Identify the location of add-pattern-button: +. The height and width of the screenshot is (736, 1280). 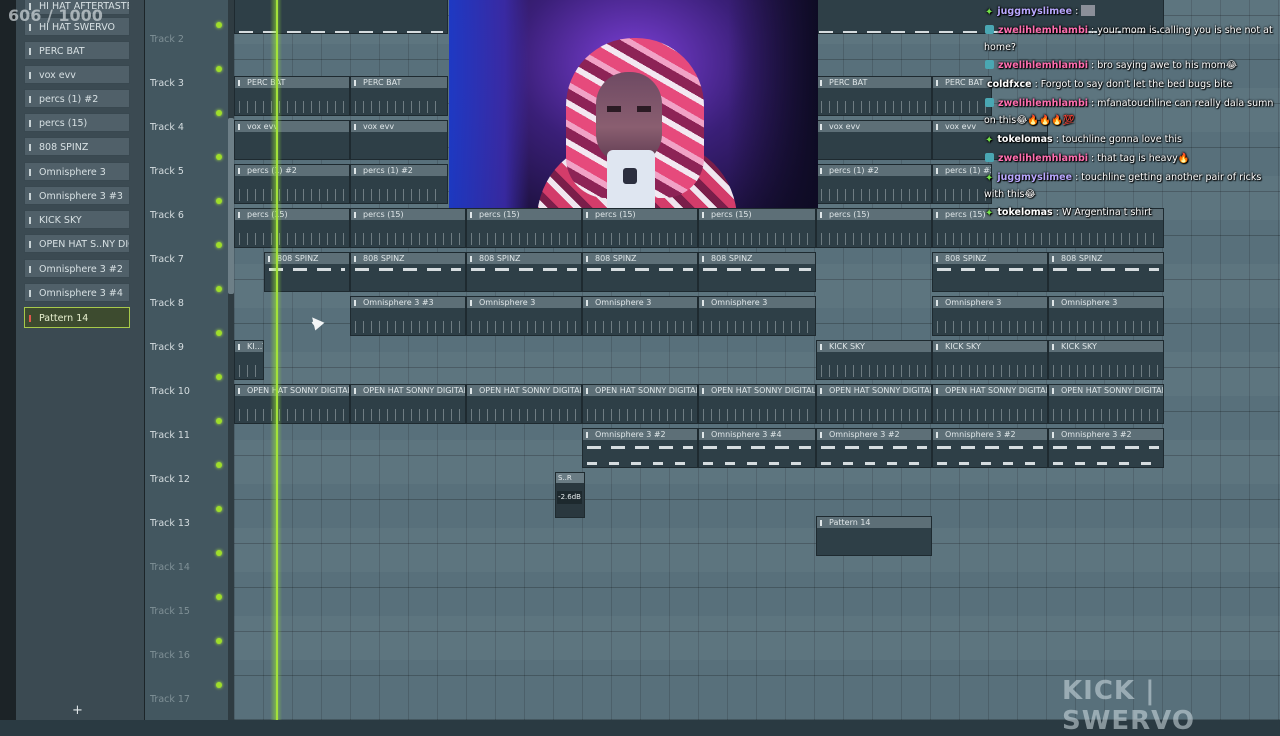
(77, 710).